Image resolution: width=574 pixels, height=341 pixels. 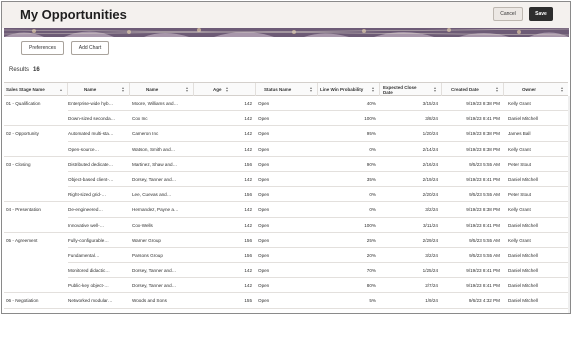 I want to click on preferences-button: Preferences, so click(x=42, y=48).